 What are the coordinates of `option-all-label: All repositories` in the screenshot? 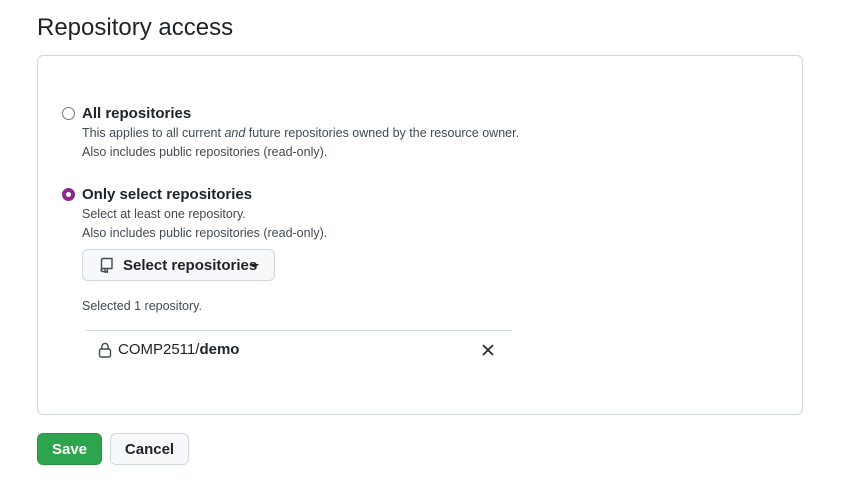 It's located at (136, 114).